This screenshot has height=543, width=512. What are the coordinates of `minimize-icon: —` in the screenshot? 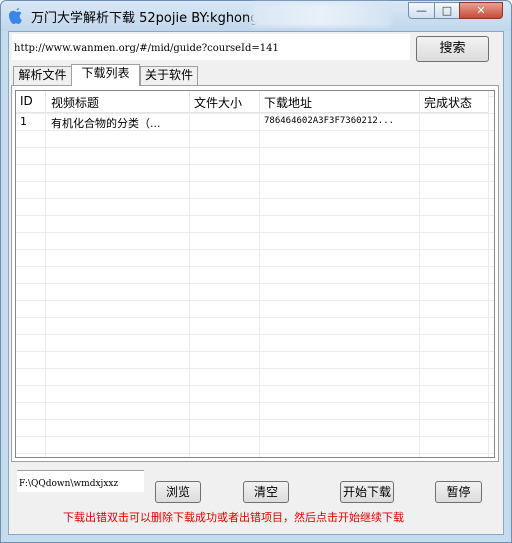 It's located at (421, 10).